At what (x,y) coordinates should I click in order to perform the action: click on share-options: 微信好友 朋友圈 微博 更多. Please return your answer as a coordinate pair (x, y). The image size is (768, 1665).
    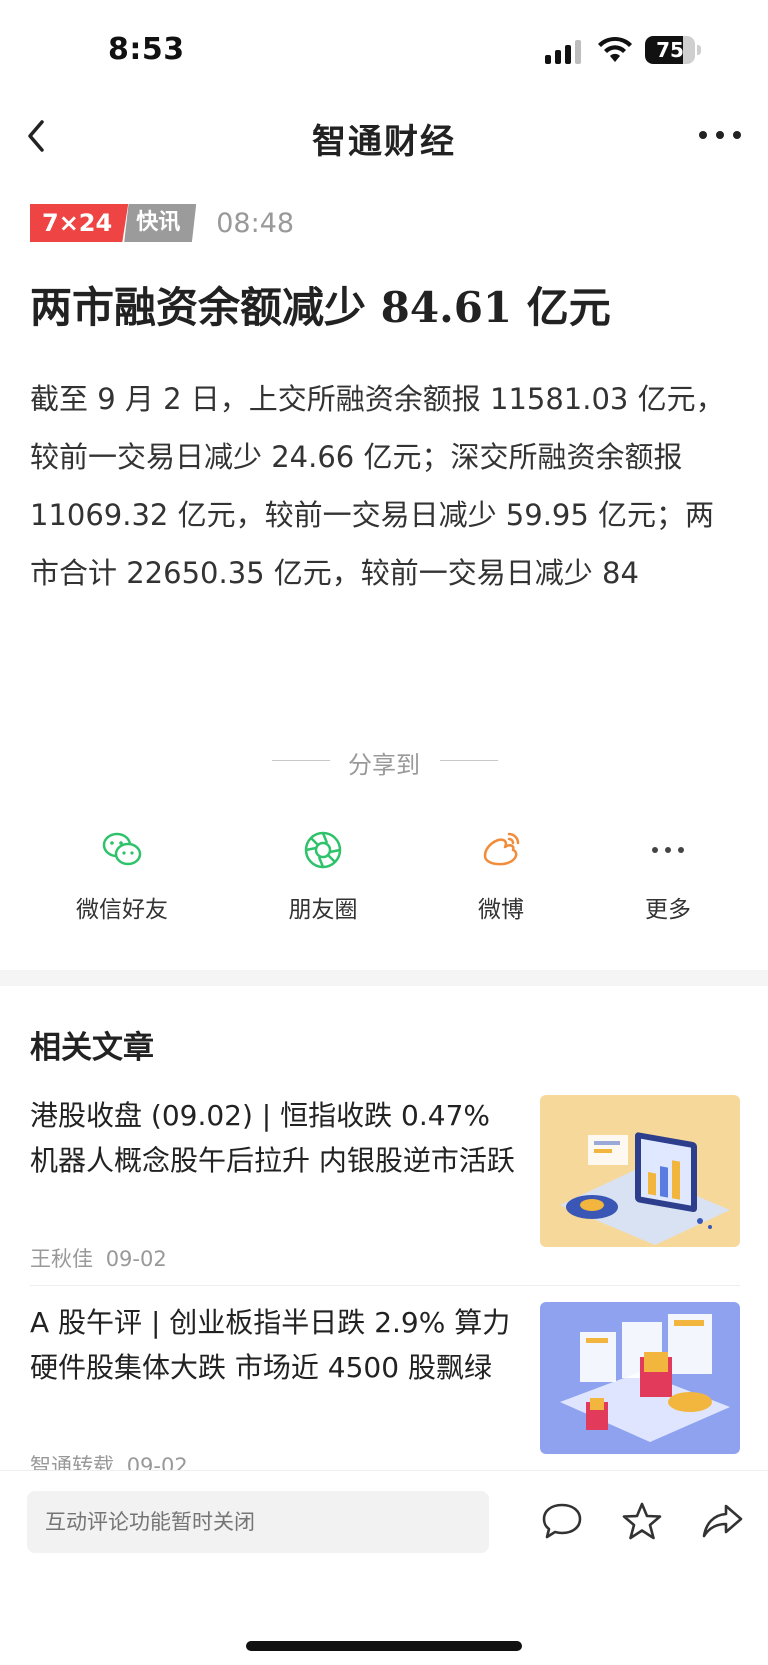
    Looking at the image, I should click on (384, 878).